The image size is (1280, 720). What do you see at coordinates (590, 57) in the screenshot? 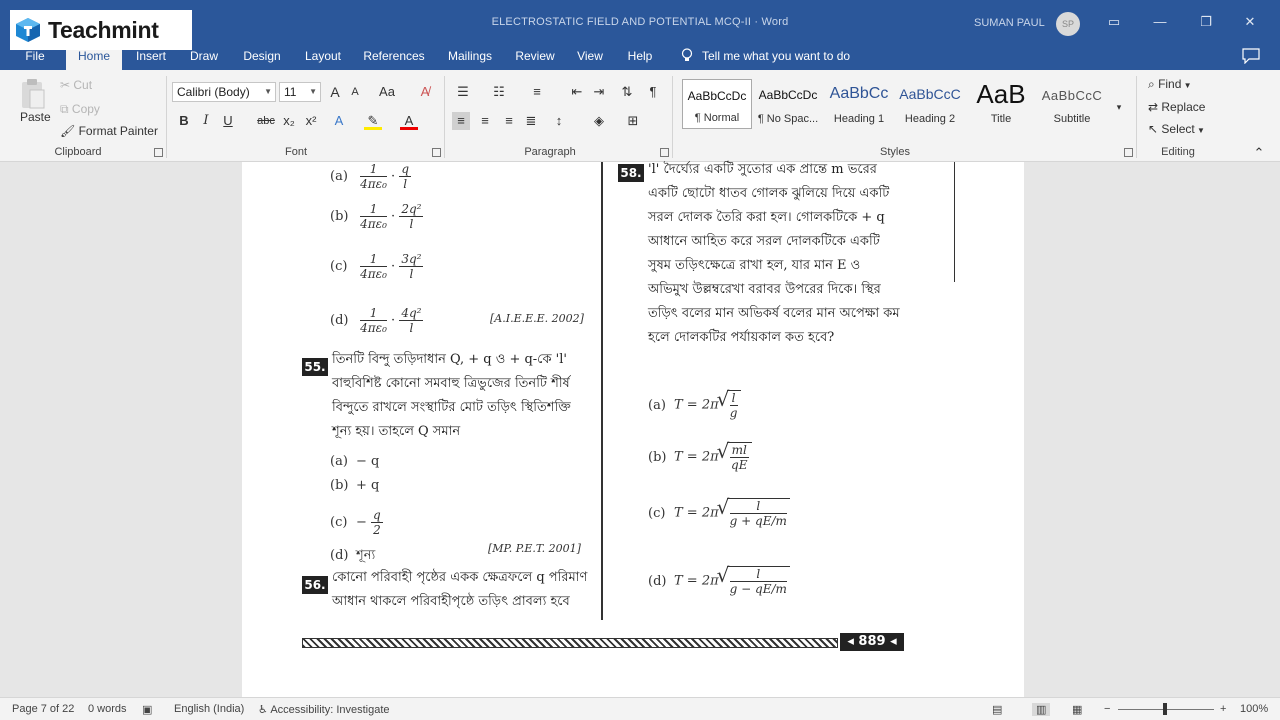
I see `tab-view: View` at bounding box center [590, 57].